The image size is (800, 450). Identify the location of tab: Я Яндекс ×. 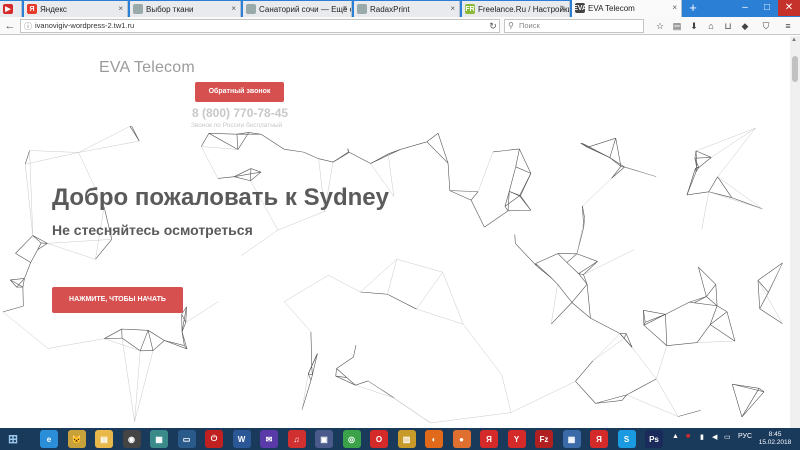
(76, 9).